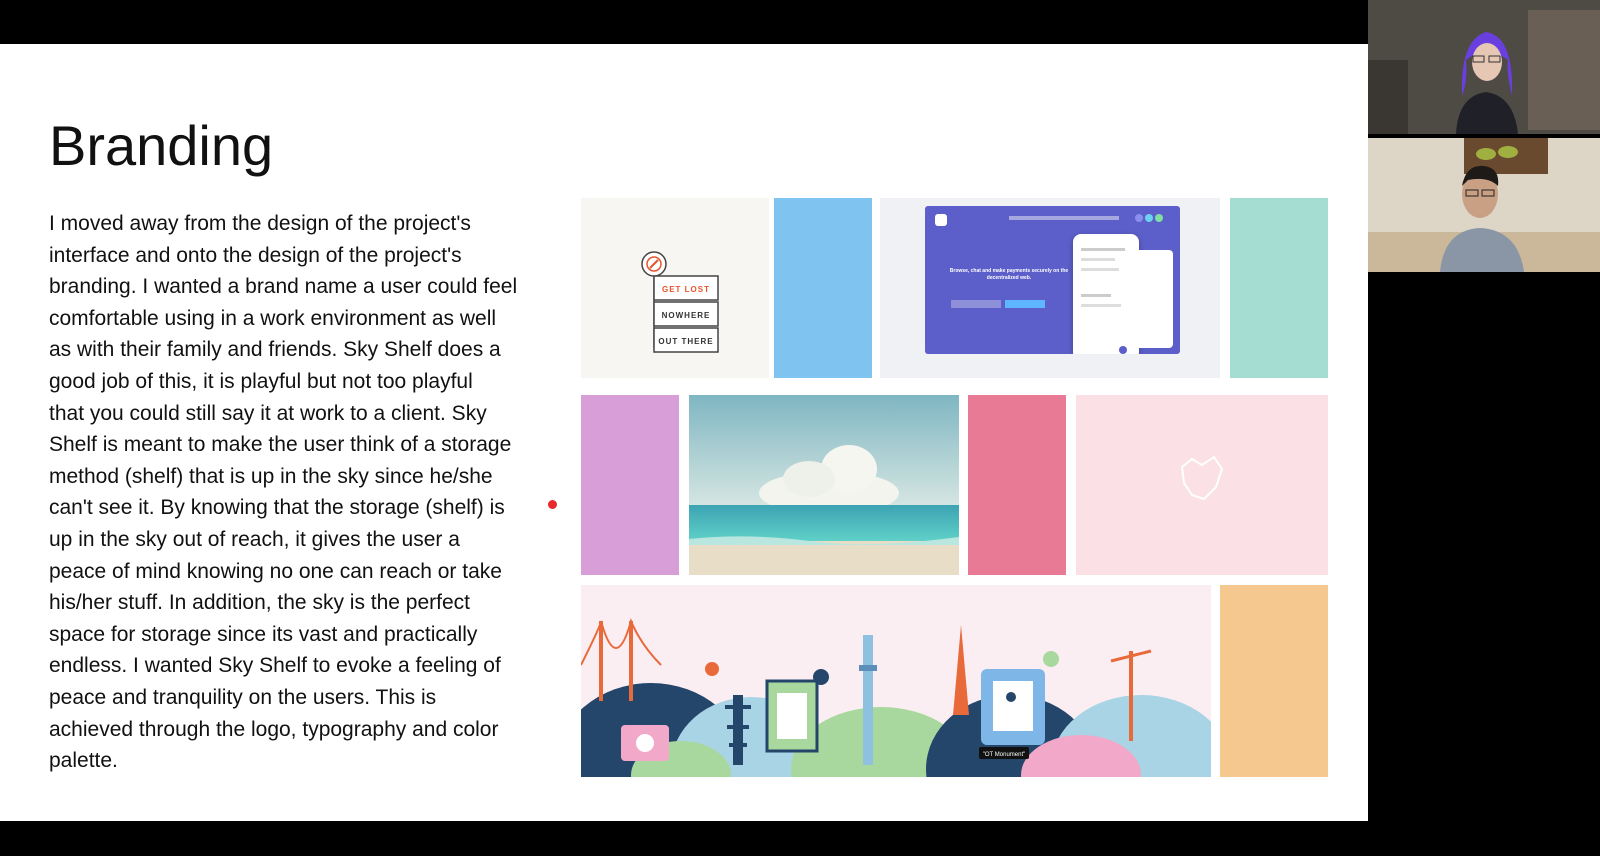 This screenshot has width=1600, height=856. I want to click on color-swatch-light-pink, so click(1202, 485).